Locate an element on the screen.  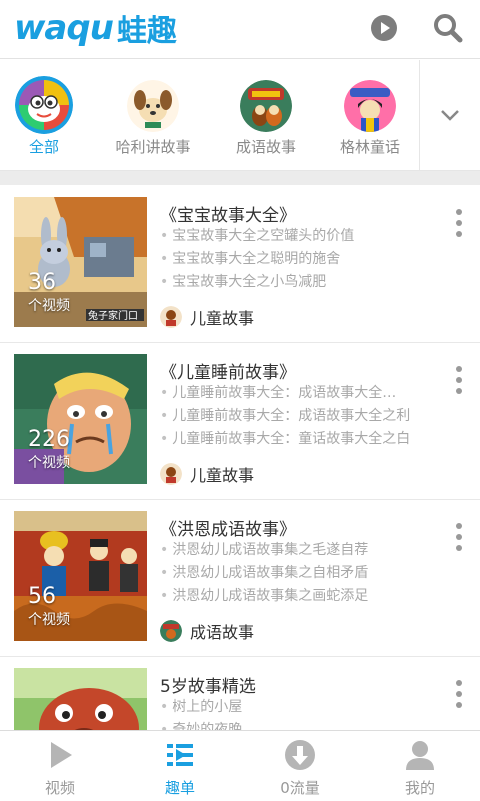
episode-line: • 宝宝故事大全之小鸟减肥 is located at coordinates (305, 281).